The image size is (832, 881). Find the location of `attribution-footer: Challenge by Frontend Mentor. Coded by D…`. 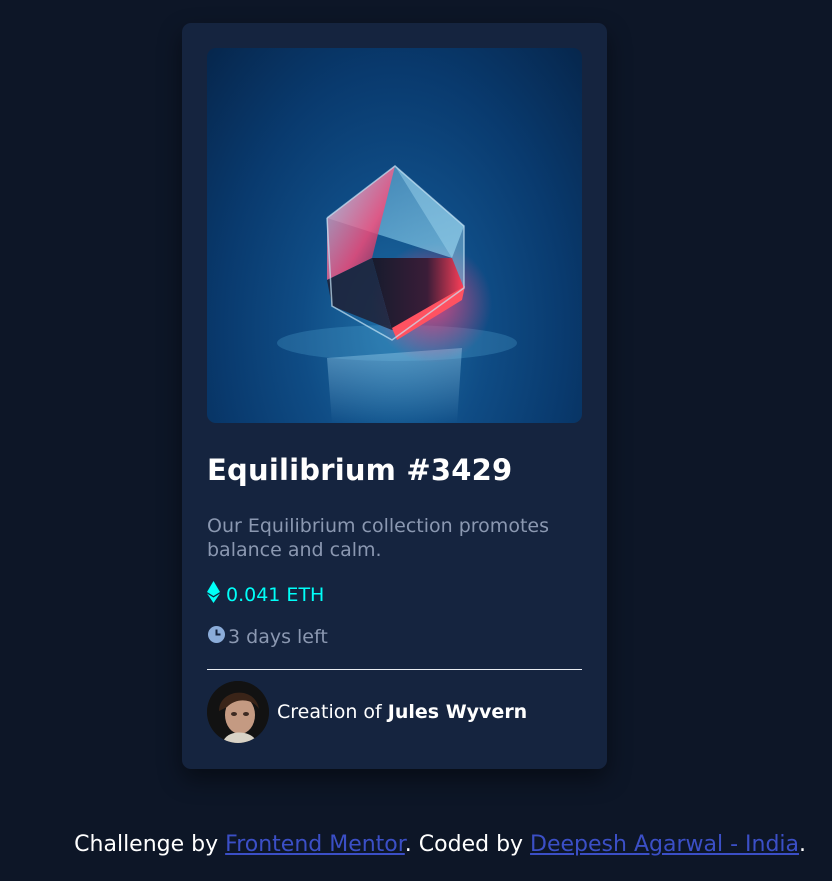

attribution-footer: Challenge by Frontend Mentor. Coded by D… is located at coordinates (416, 844).